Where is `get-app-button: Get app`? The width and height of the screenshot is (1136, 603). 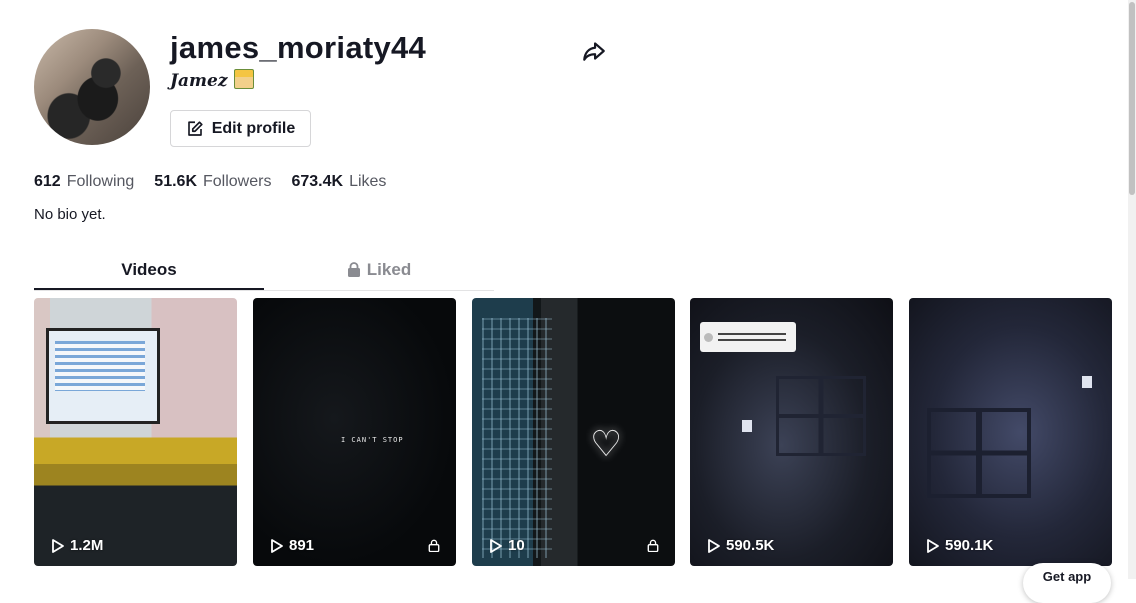 get-app-button: Get app is located at coordinates (1067, 583).